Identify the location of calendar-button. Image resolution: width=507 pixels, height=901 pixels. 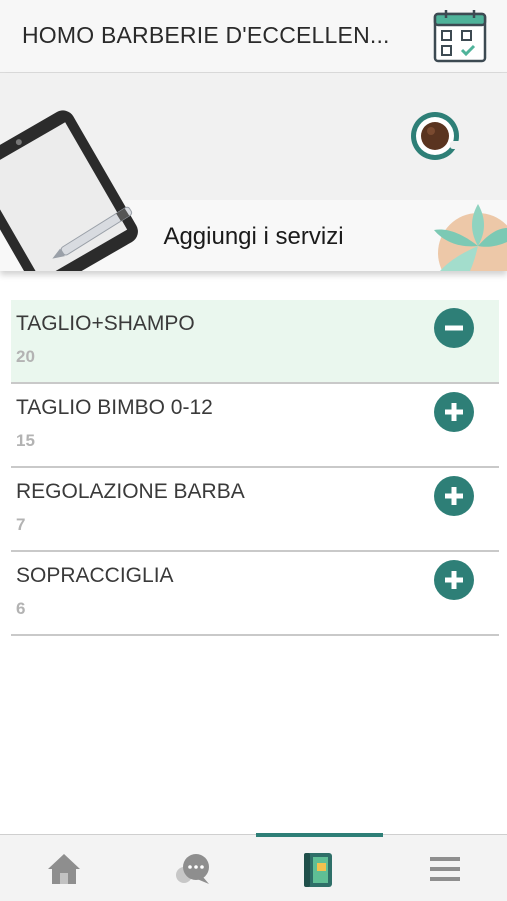
(460, 36).